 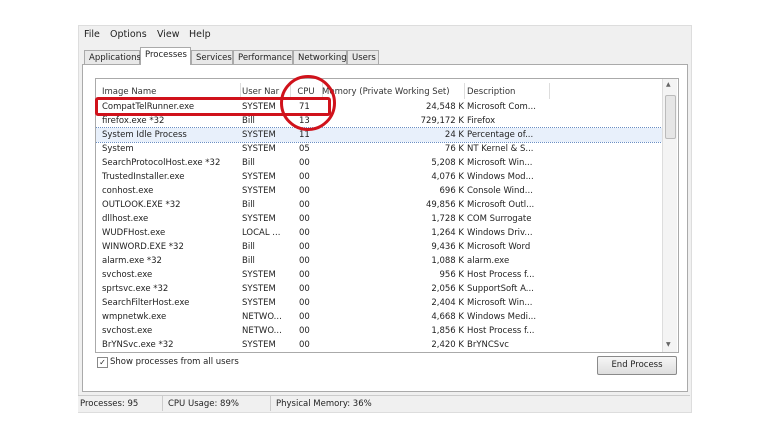 What do you see at coordinates (379, 261) in the screenshot?
I see `table-row: alarm.exe *32 Bill 00 1,088 Kalarm.exe` at bounding box center [379, 261].